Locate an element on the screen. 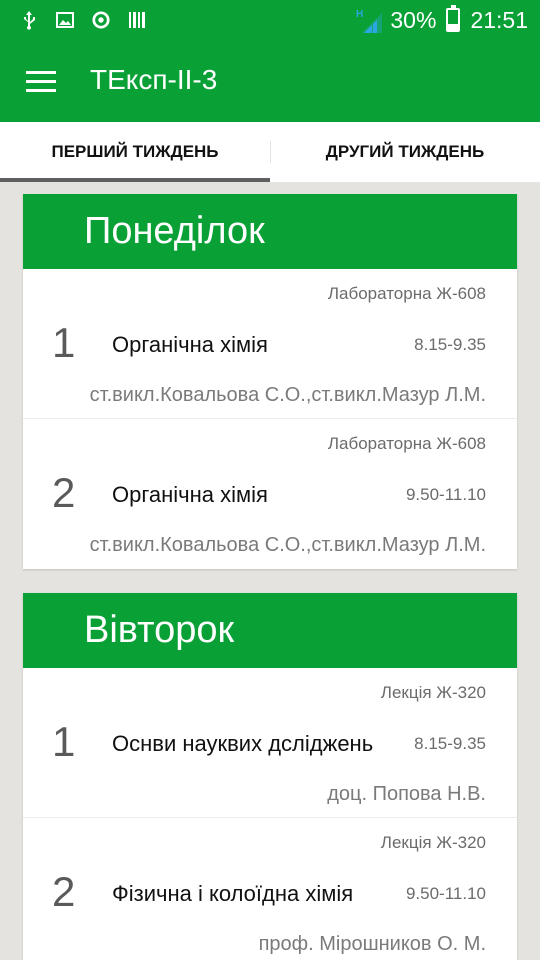  lesson-name: Оснви науквих дсліджень is located at coordinates (243, 743).